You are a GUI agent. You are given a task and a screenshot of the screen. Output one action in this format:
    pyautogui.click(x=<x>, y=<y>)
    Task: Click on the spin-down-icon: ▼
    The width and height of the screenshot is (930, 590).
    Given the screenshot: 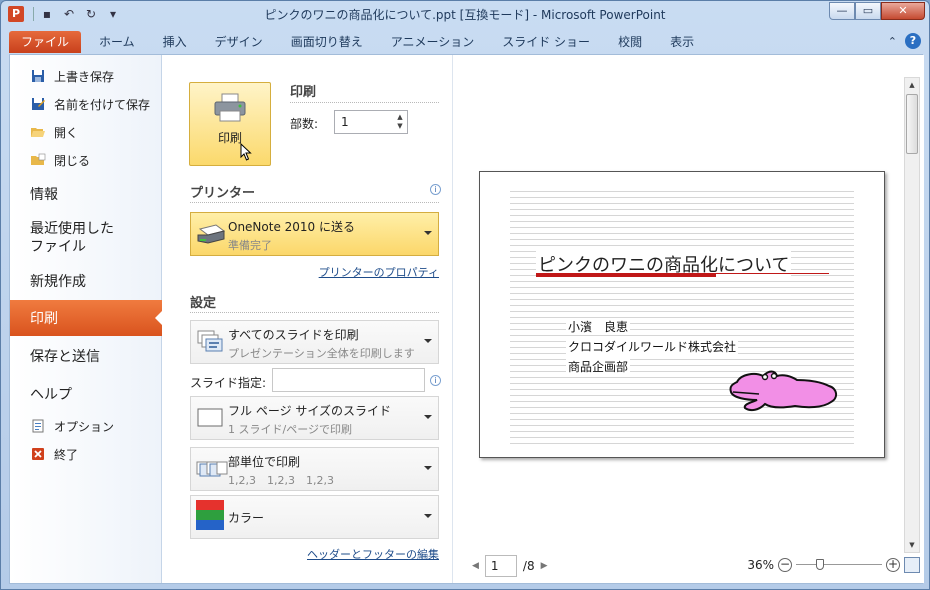 What is the action you would take?
    pyautogui.click(x=400, y=126)
    